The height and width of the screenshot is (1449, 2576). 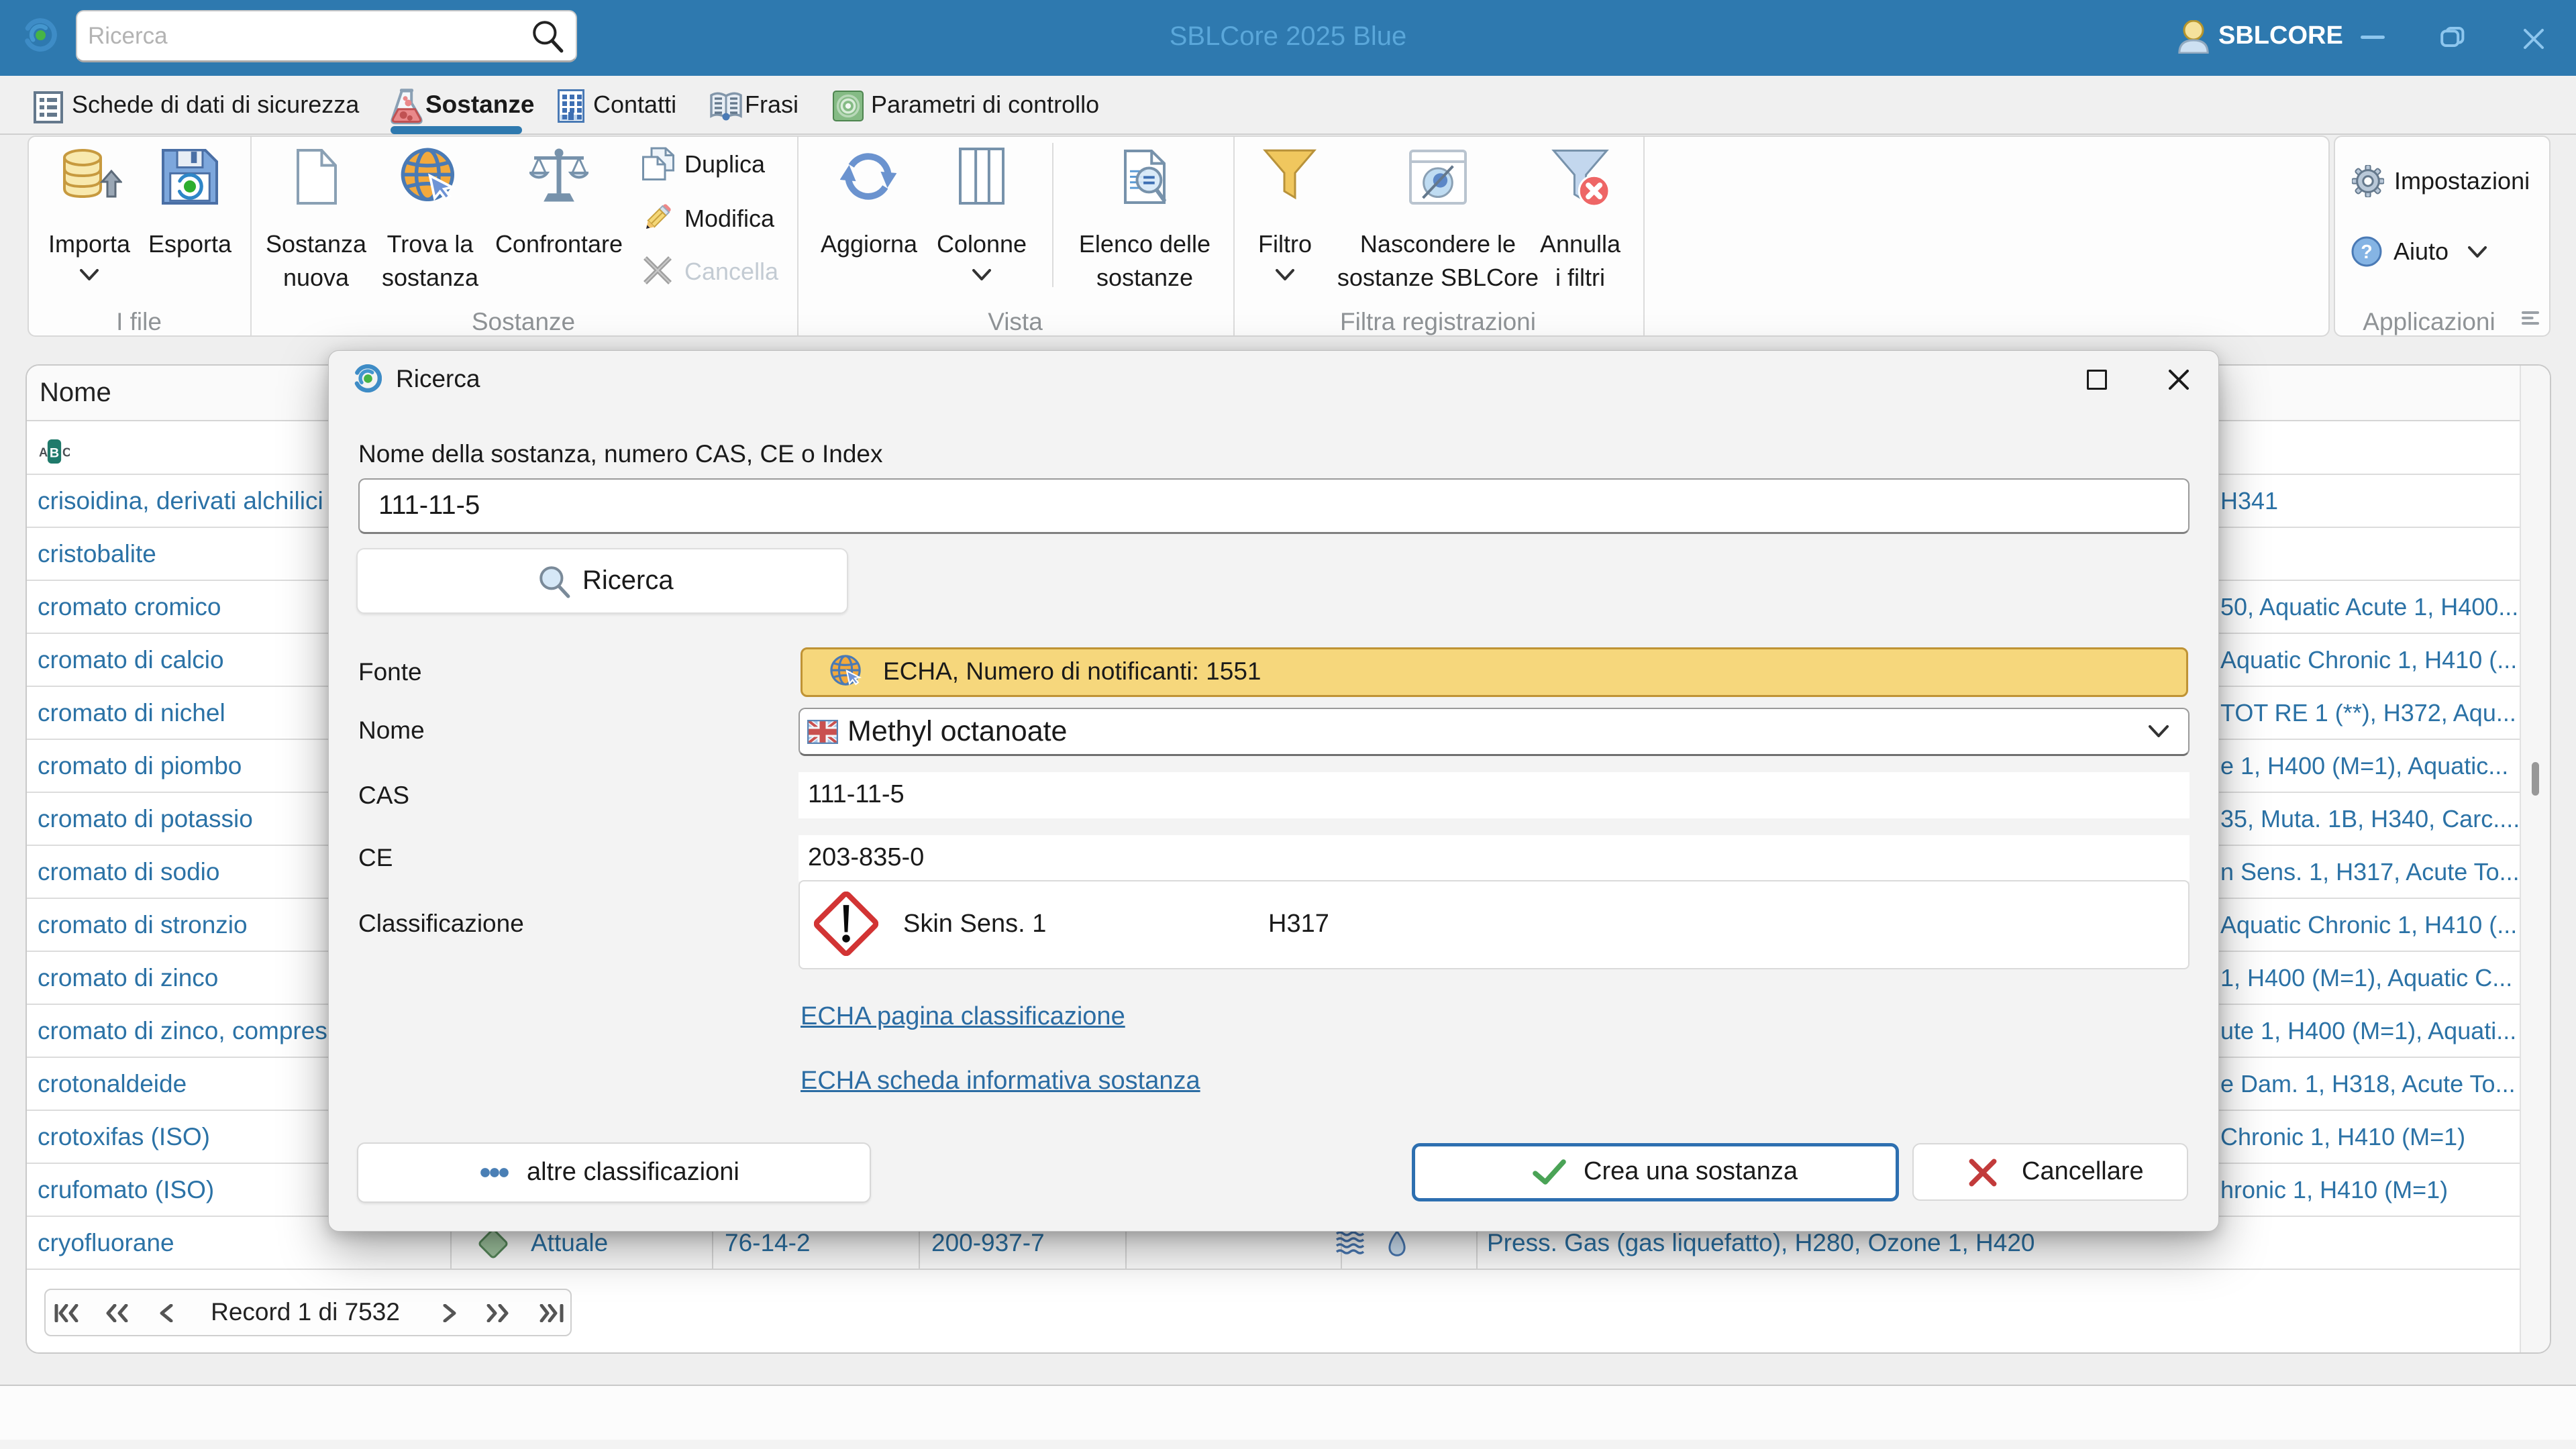 What do you see at coordinates (43, 452) in the screenshot?
I see `svg-text: A` at bounding box center [43, 452].